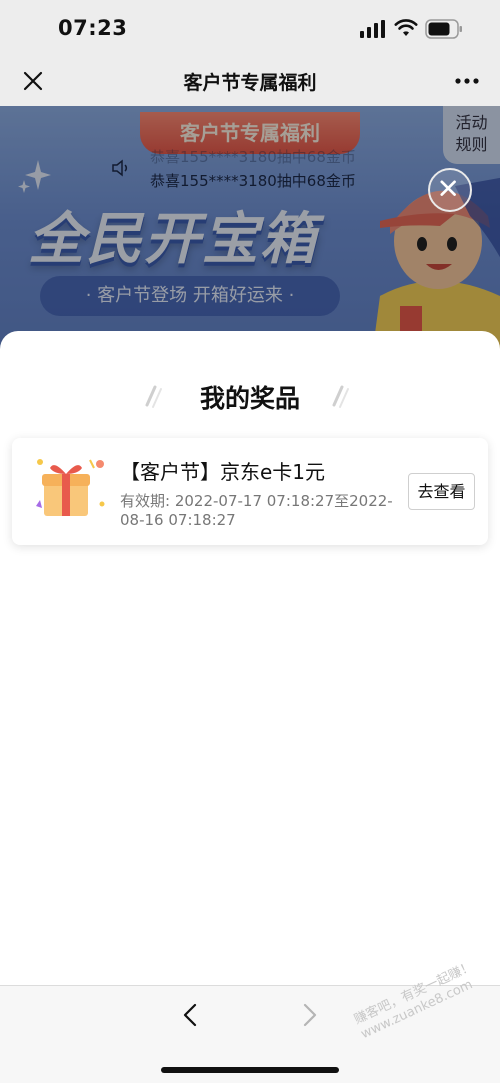 This screenshot has width=500, height=1083. Describe the element at coordinates (250, 28) in the screenshot. I see `status-bar: 07:23` at that location.